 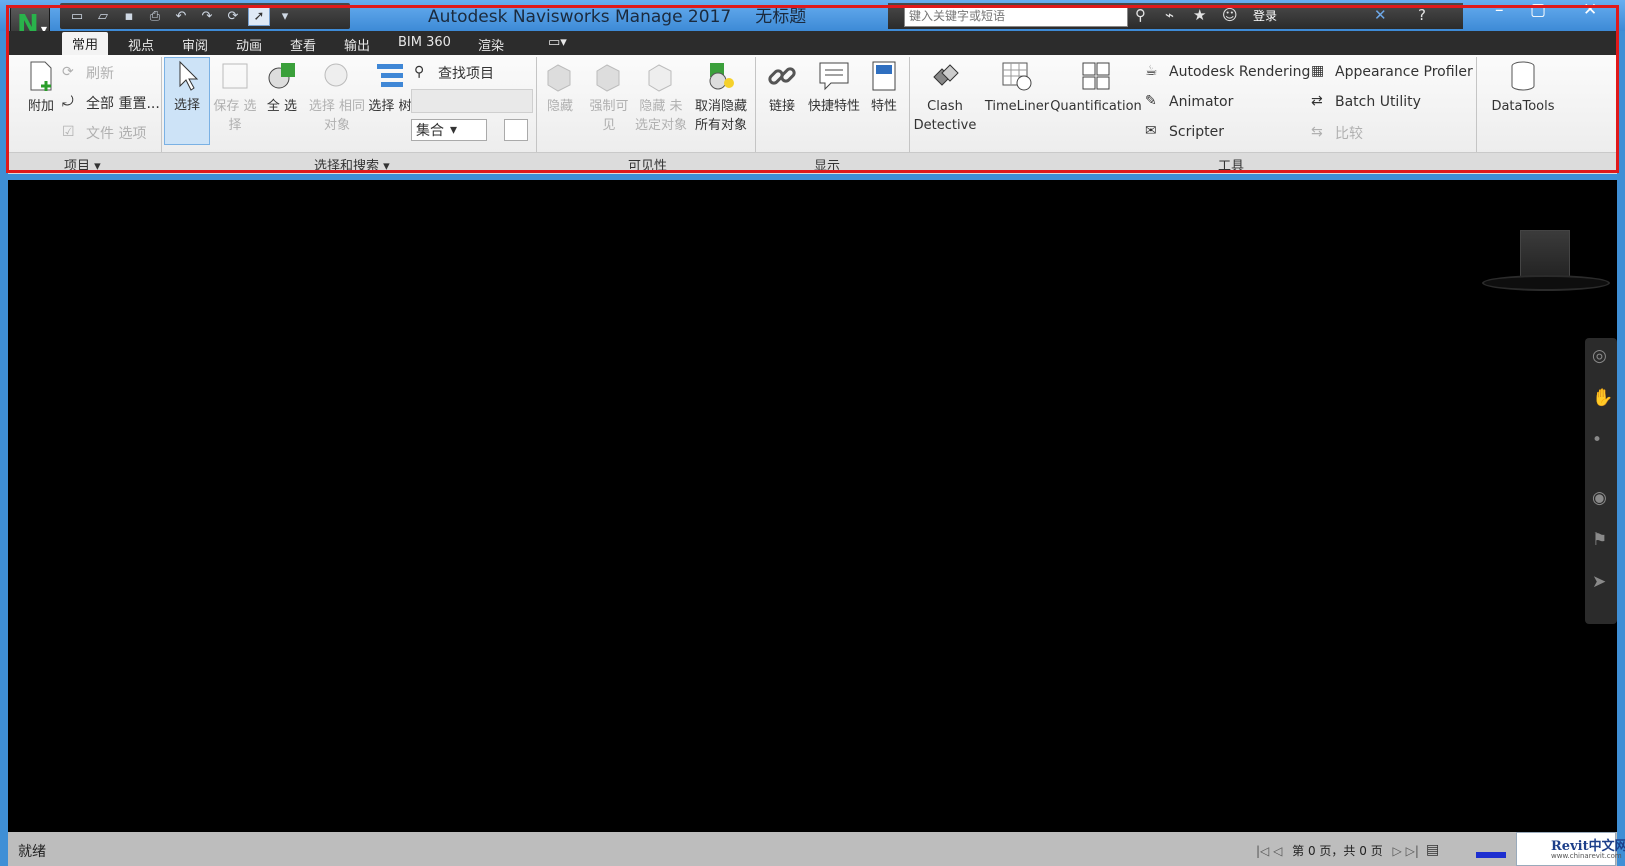 What do you see at coordinates (449, 130) in the screenshot?
I see `sets-dropdown: 集合 ▾` at bounding box center [449, 130].